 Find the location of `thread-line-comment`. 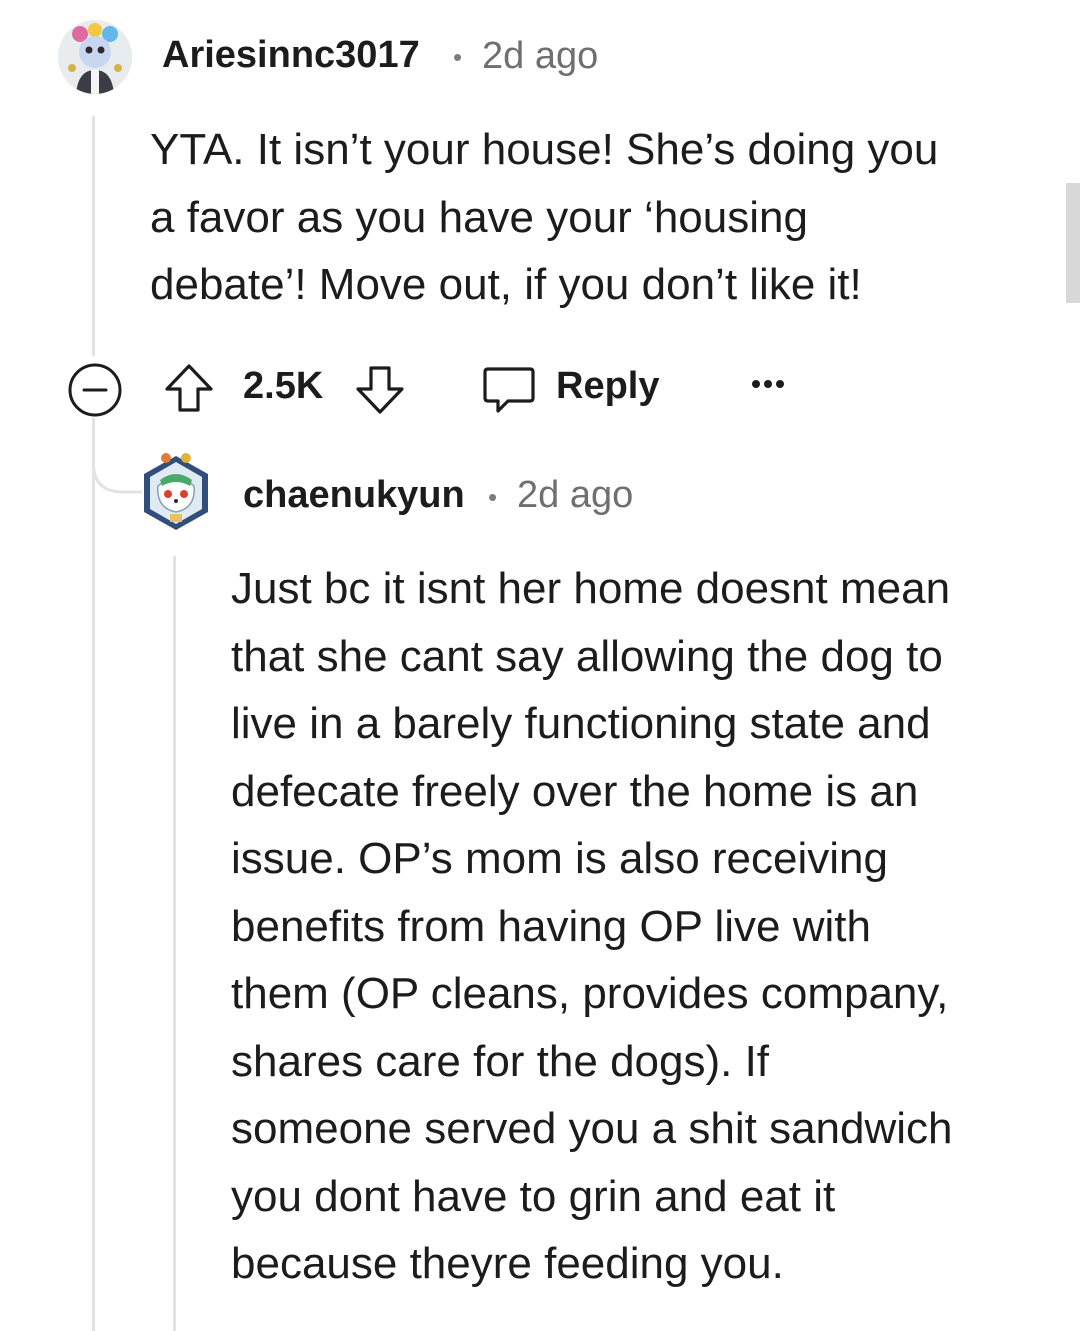

thread-line-comment is located at coordinates (93, 236).